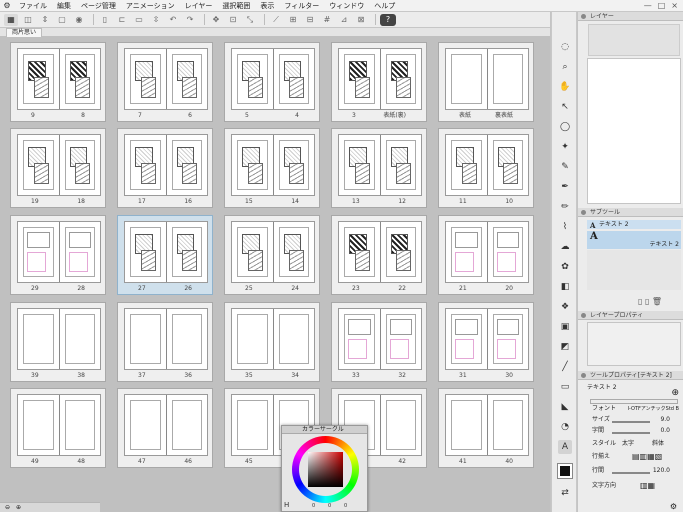 Image resolution: width=683 pixels, height=512 pixels. I want to click on subtool-item: A テキスト 2, so click(634, 225).